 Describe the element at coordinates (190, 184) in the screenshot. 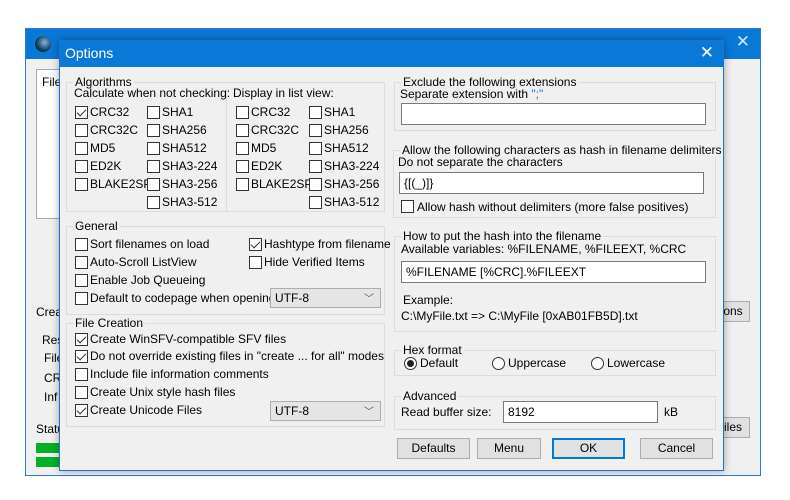

I see `calc-sha3-256-label: SHA3-256` at that location.